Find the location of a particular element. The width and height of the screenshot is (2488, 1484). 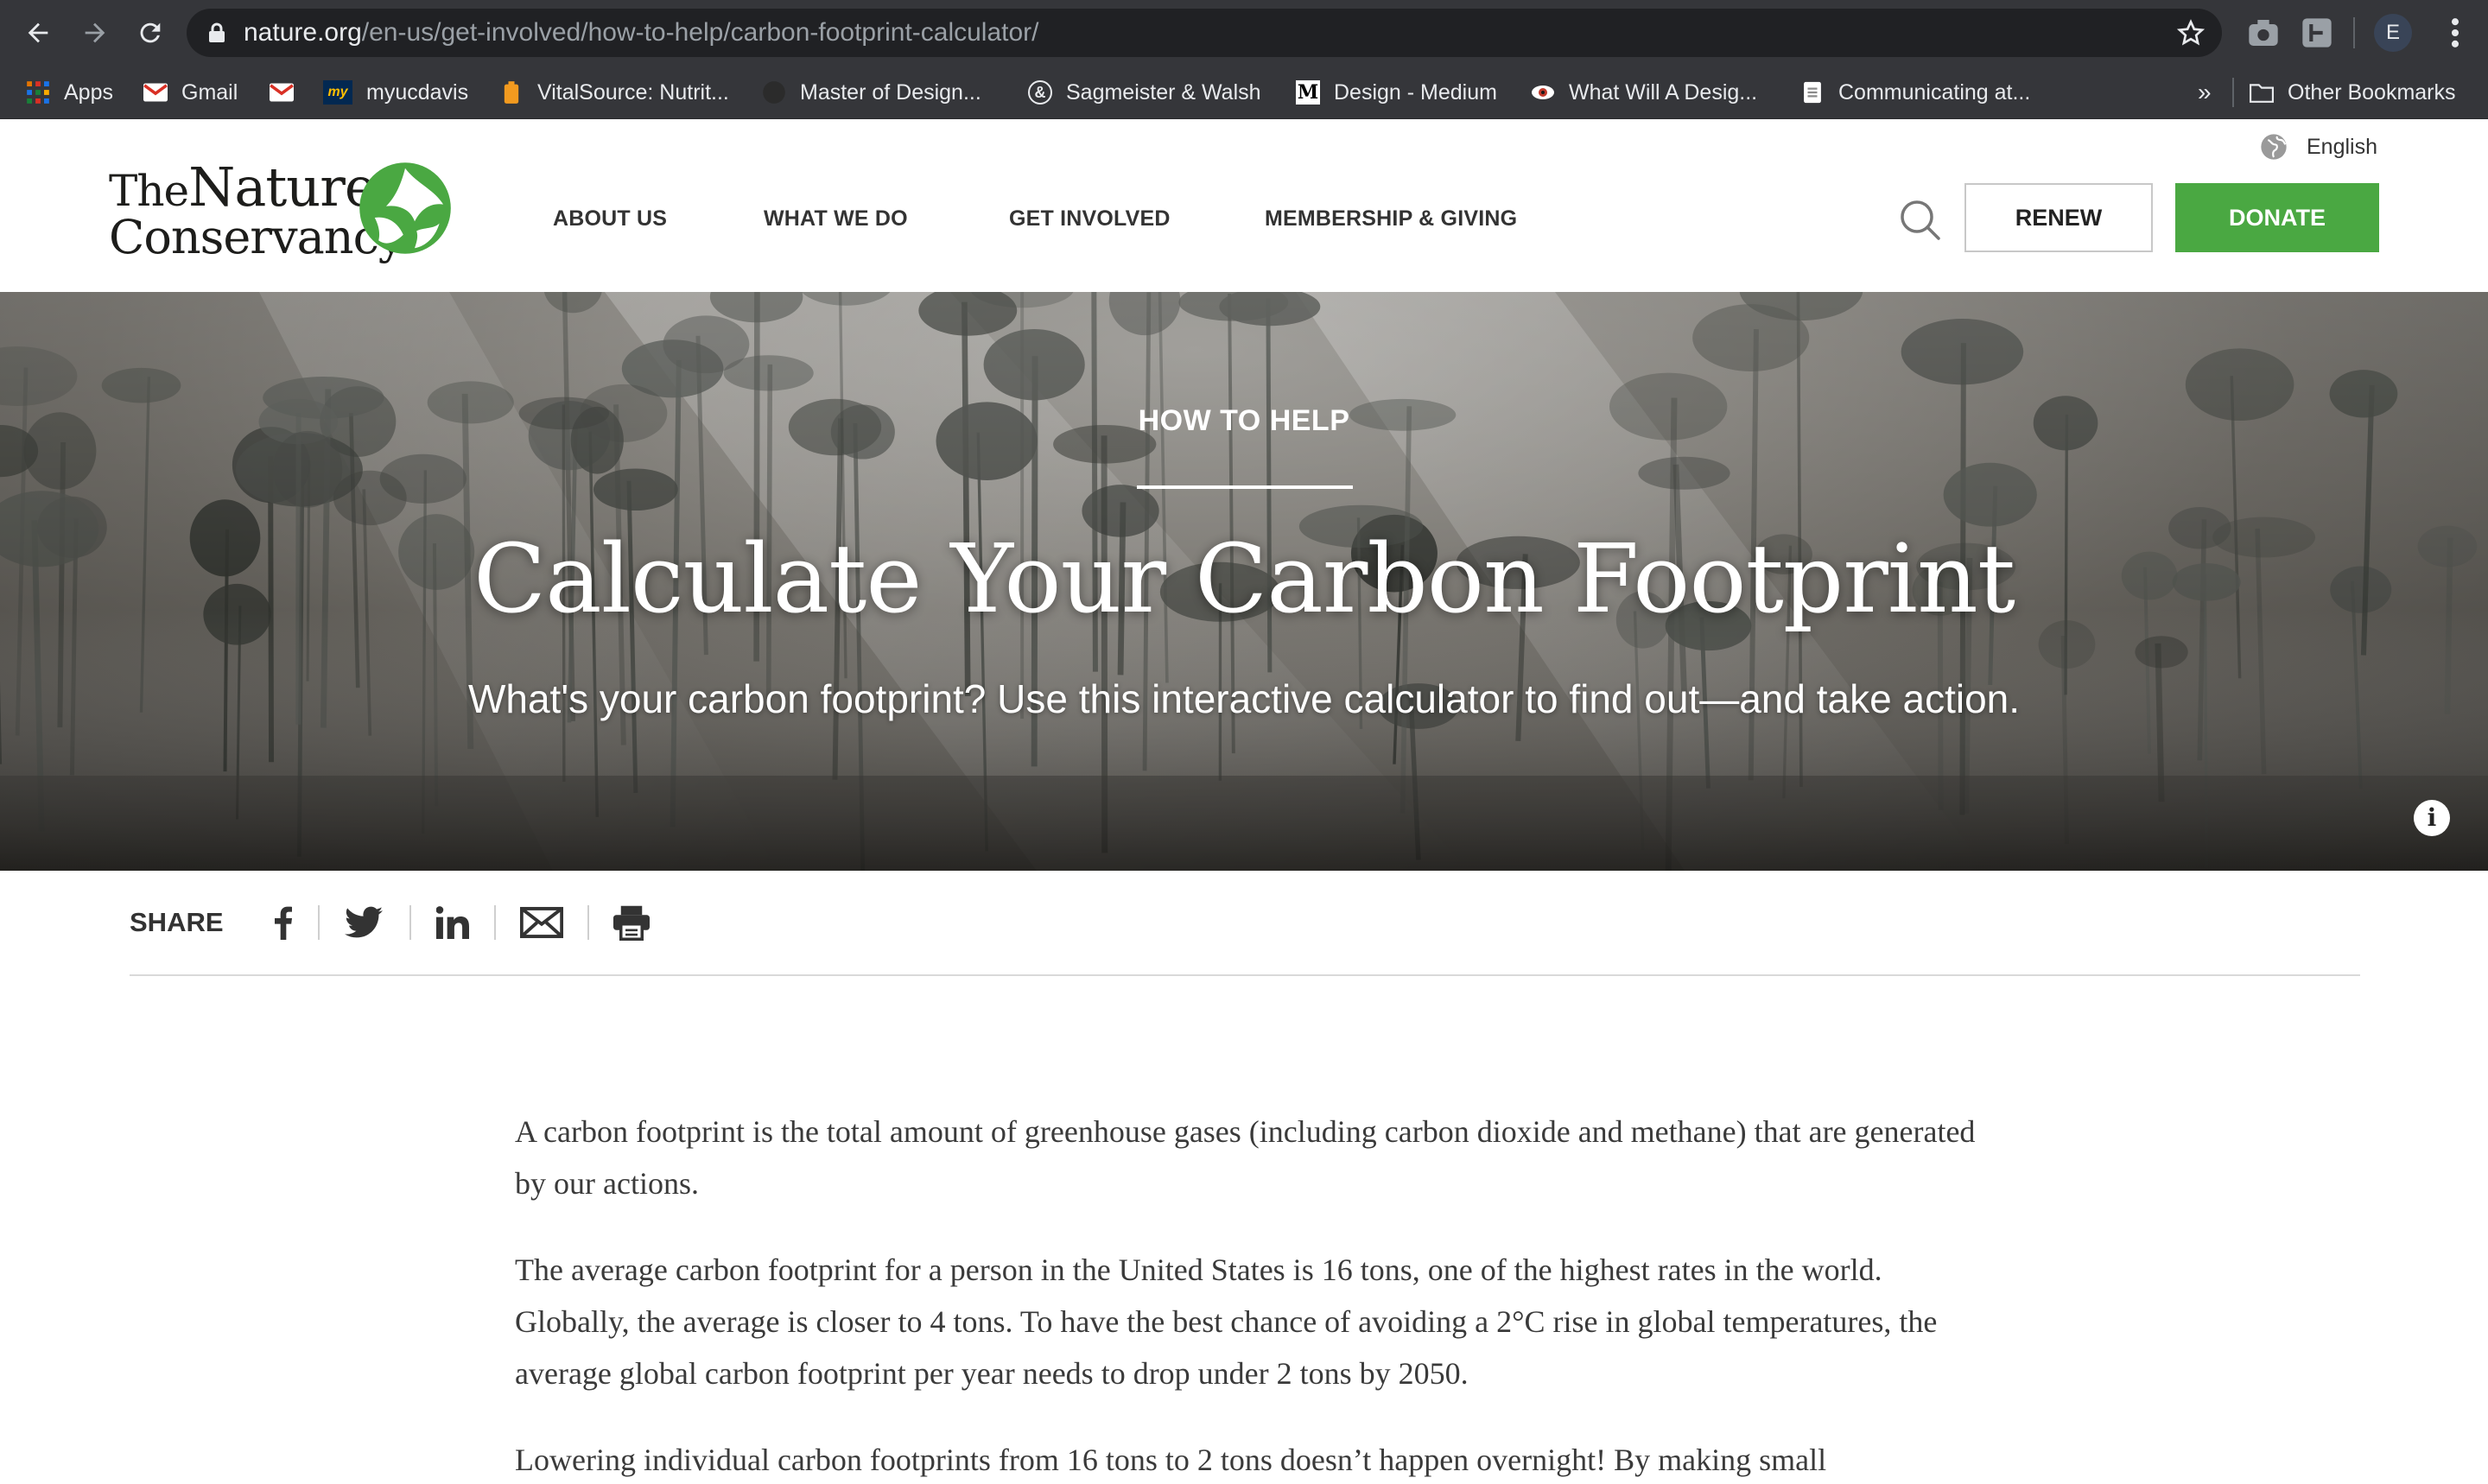

nav-membership-giving: MEMBERSHIP & GIVING is located at coordinates (1391, 218).